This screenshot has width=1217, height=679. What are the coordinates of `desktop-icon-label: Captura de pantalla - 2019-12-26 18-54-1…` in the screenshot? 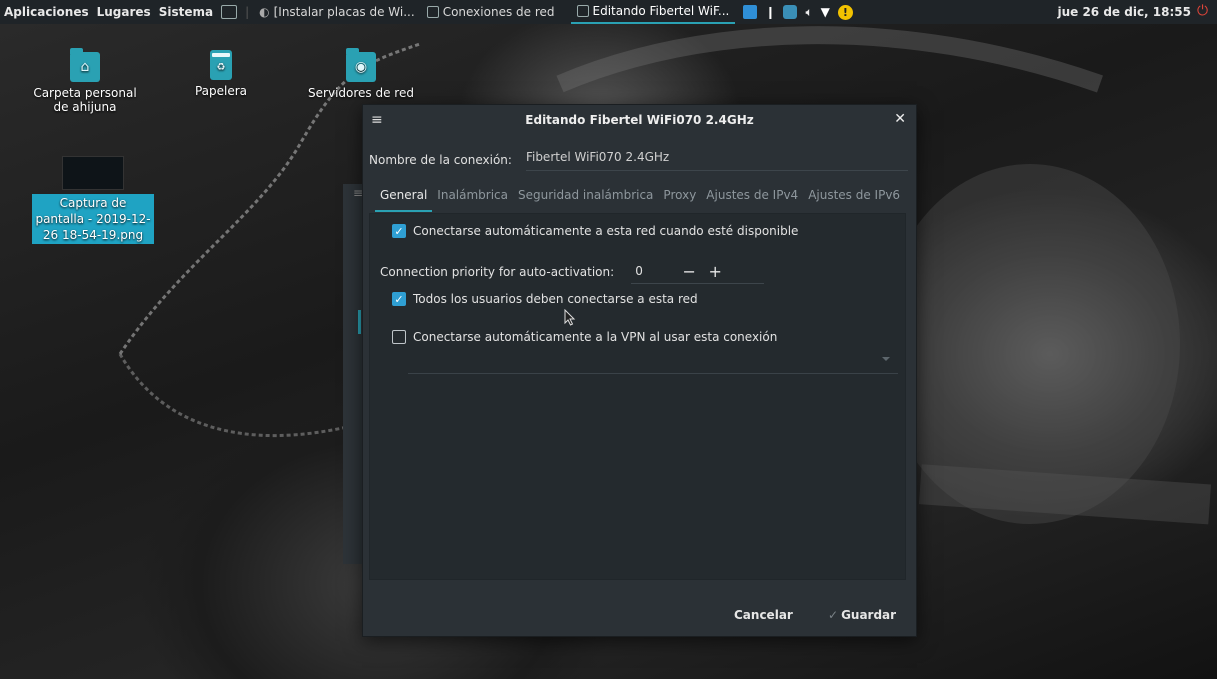 It's located at (93, 219).